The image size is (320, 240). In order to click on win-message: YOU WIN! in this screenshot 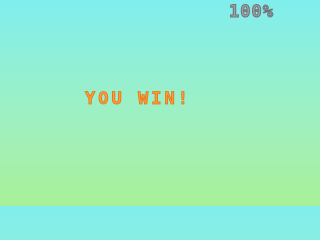, I will do `click(138, 99)`.